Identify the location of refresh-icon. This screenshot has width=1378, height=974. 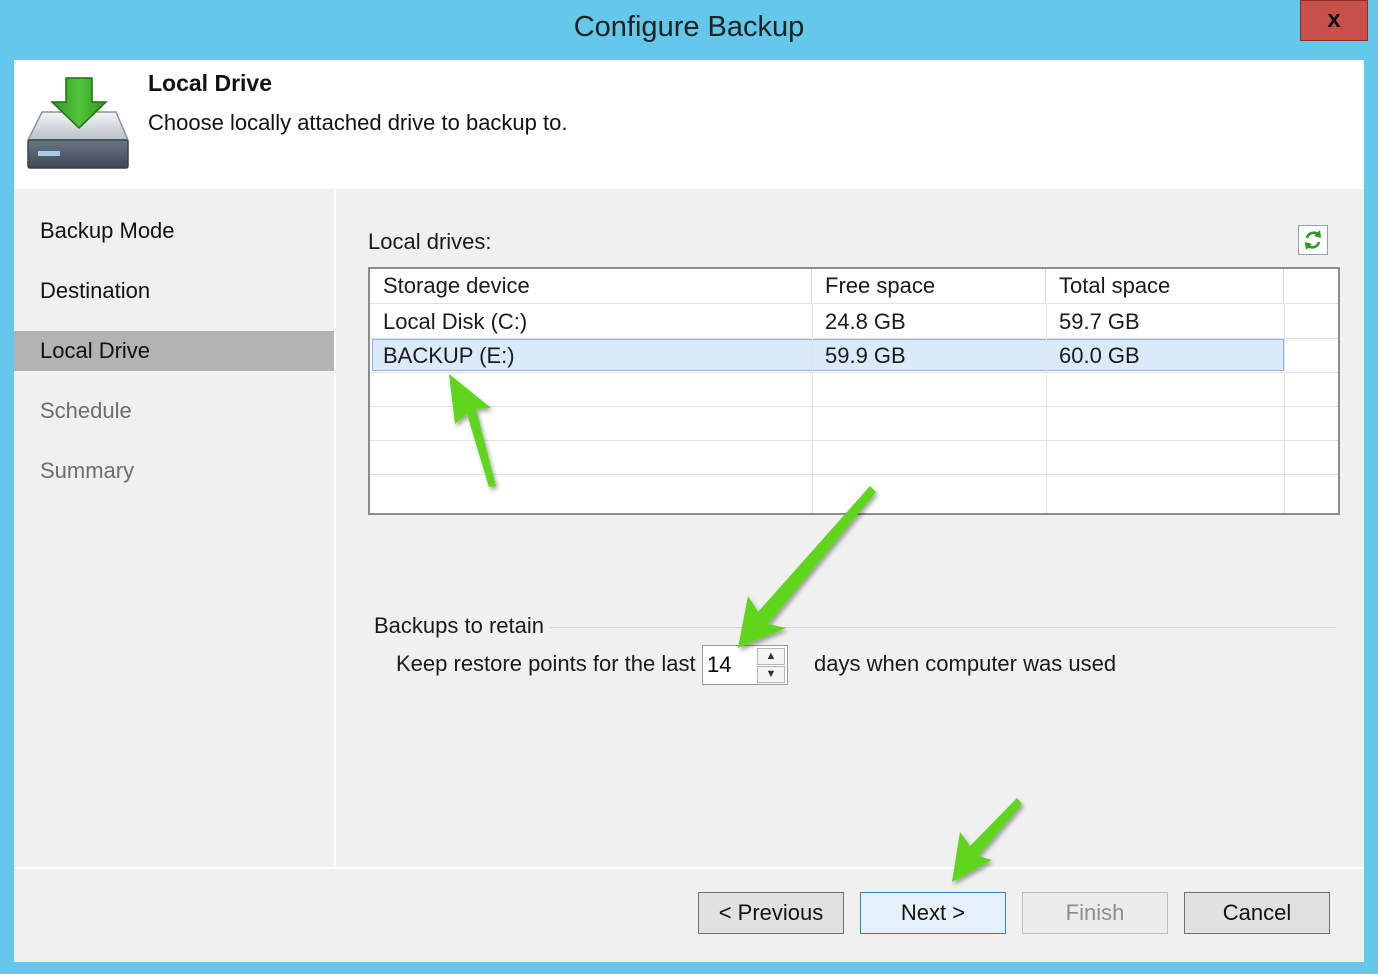
(1313, 240).